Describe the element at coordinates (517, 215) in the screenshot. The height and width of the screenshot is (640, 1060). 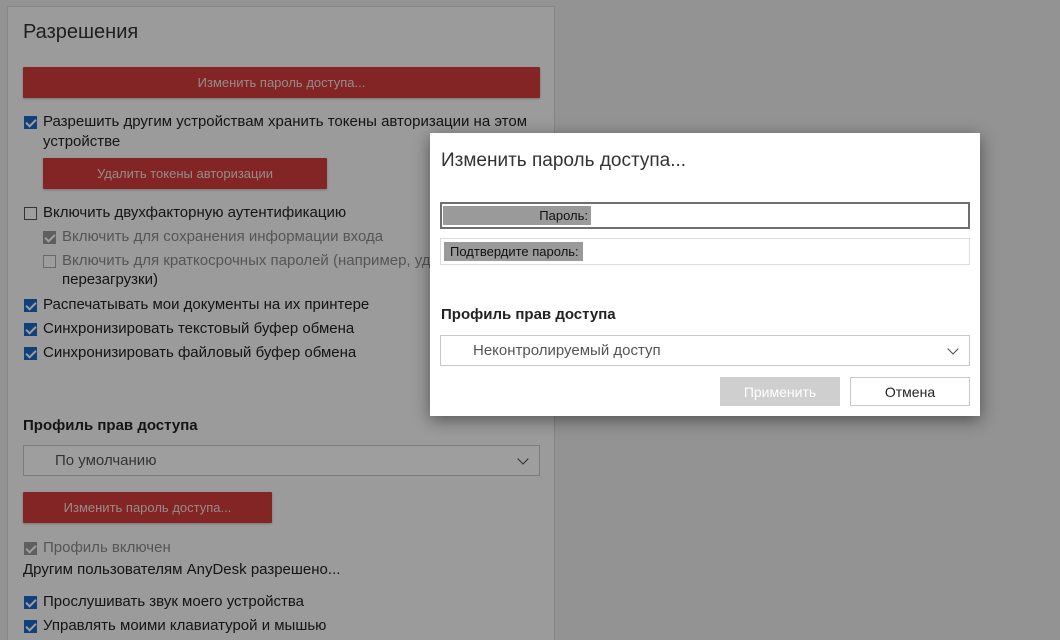
I see `password-label: Пароль:` at that location.